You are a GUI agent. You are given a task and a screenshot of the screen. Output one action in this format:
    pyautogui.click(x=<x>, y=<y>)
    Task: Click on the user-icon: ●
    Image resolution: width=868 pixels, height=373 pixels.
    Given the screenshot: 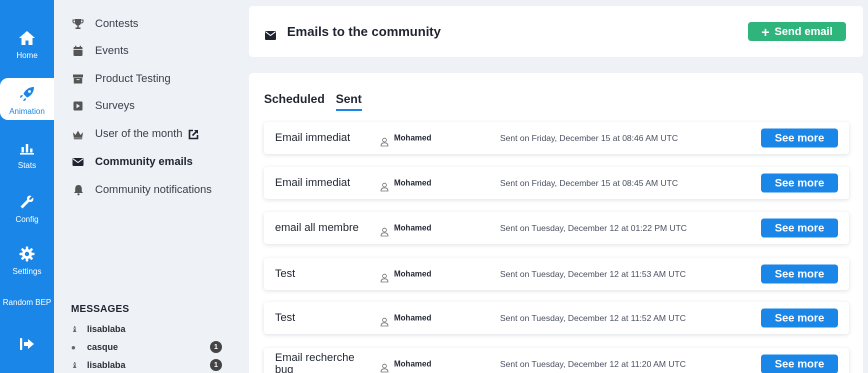 What is the action you would take?
    pyautogui.click(x=73, y=347)
    